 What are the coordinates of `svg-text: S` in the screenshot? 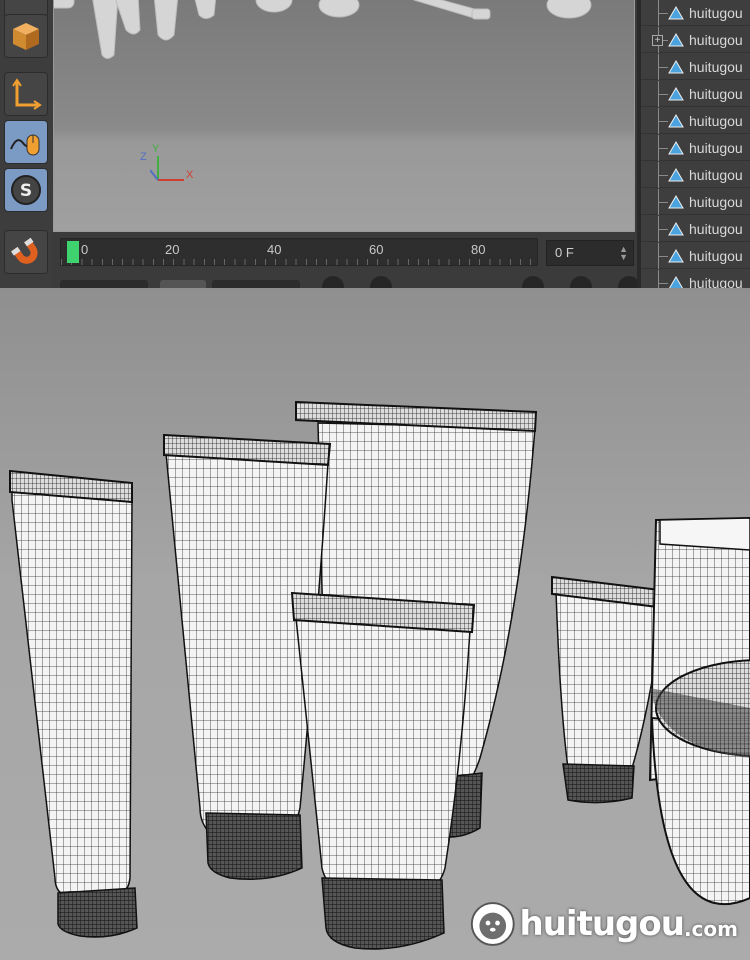 It's located at (26, 191).